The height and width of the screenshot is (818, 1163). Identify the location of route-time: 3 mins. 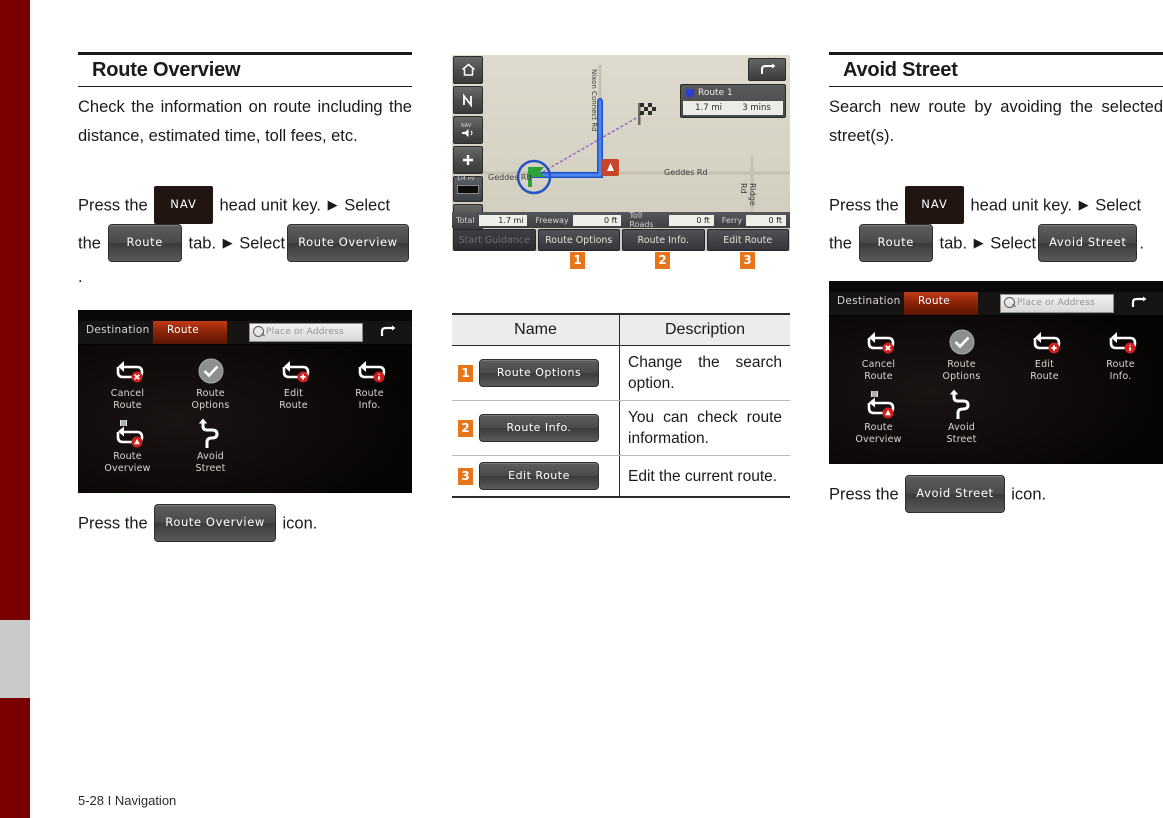
(756, 108).